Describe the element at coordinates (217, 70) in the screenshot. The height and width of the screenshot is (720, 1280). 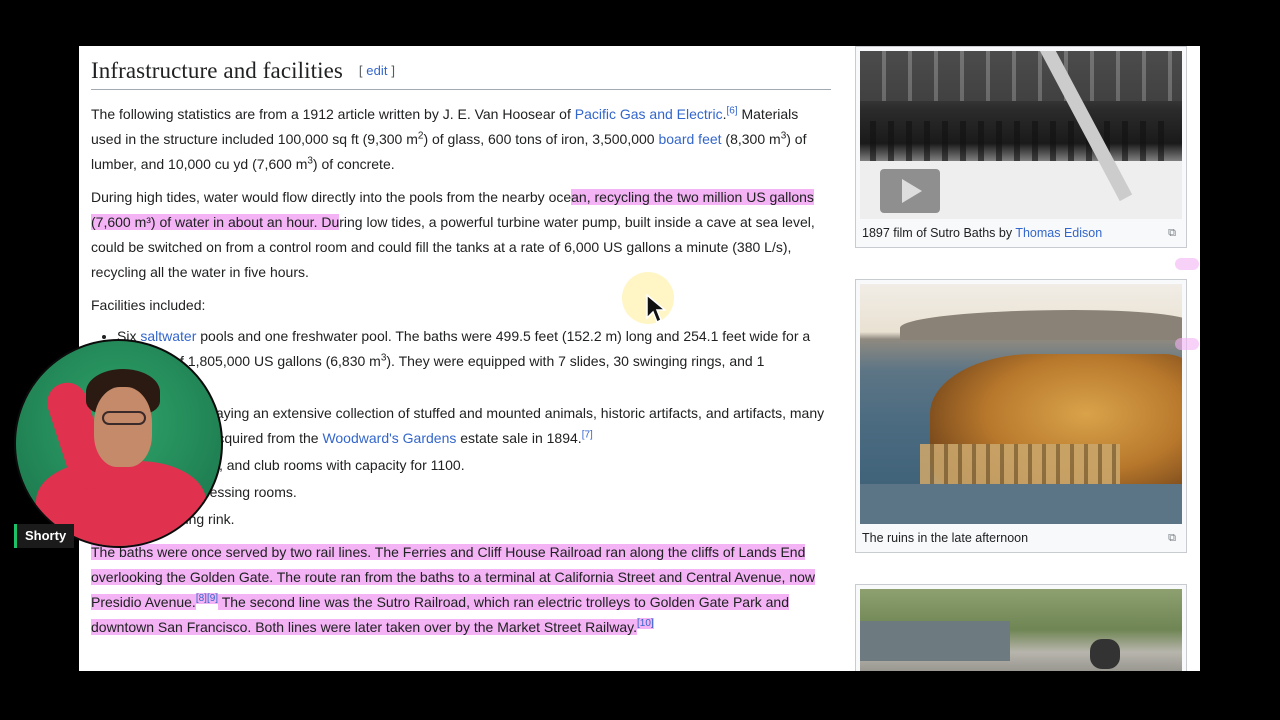
I see `section-title: Infrastructure and facilities` at that location.